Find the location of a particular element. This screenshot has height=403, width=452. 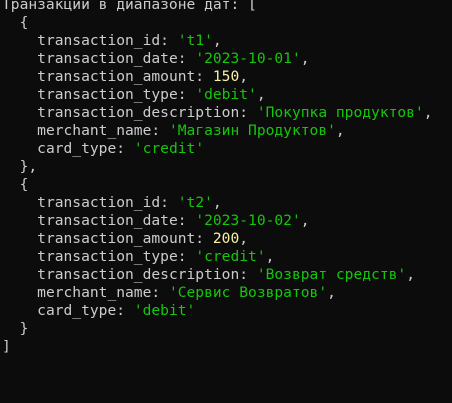

field-card-type: card_type: 'credit' is located at coordinates (217, 149).